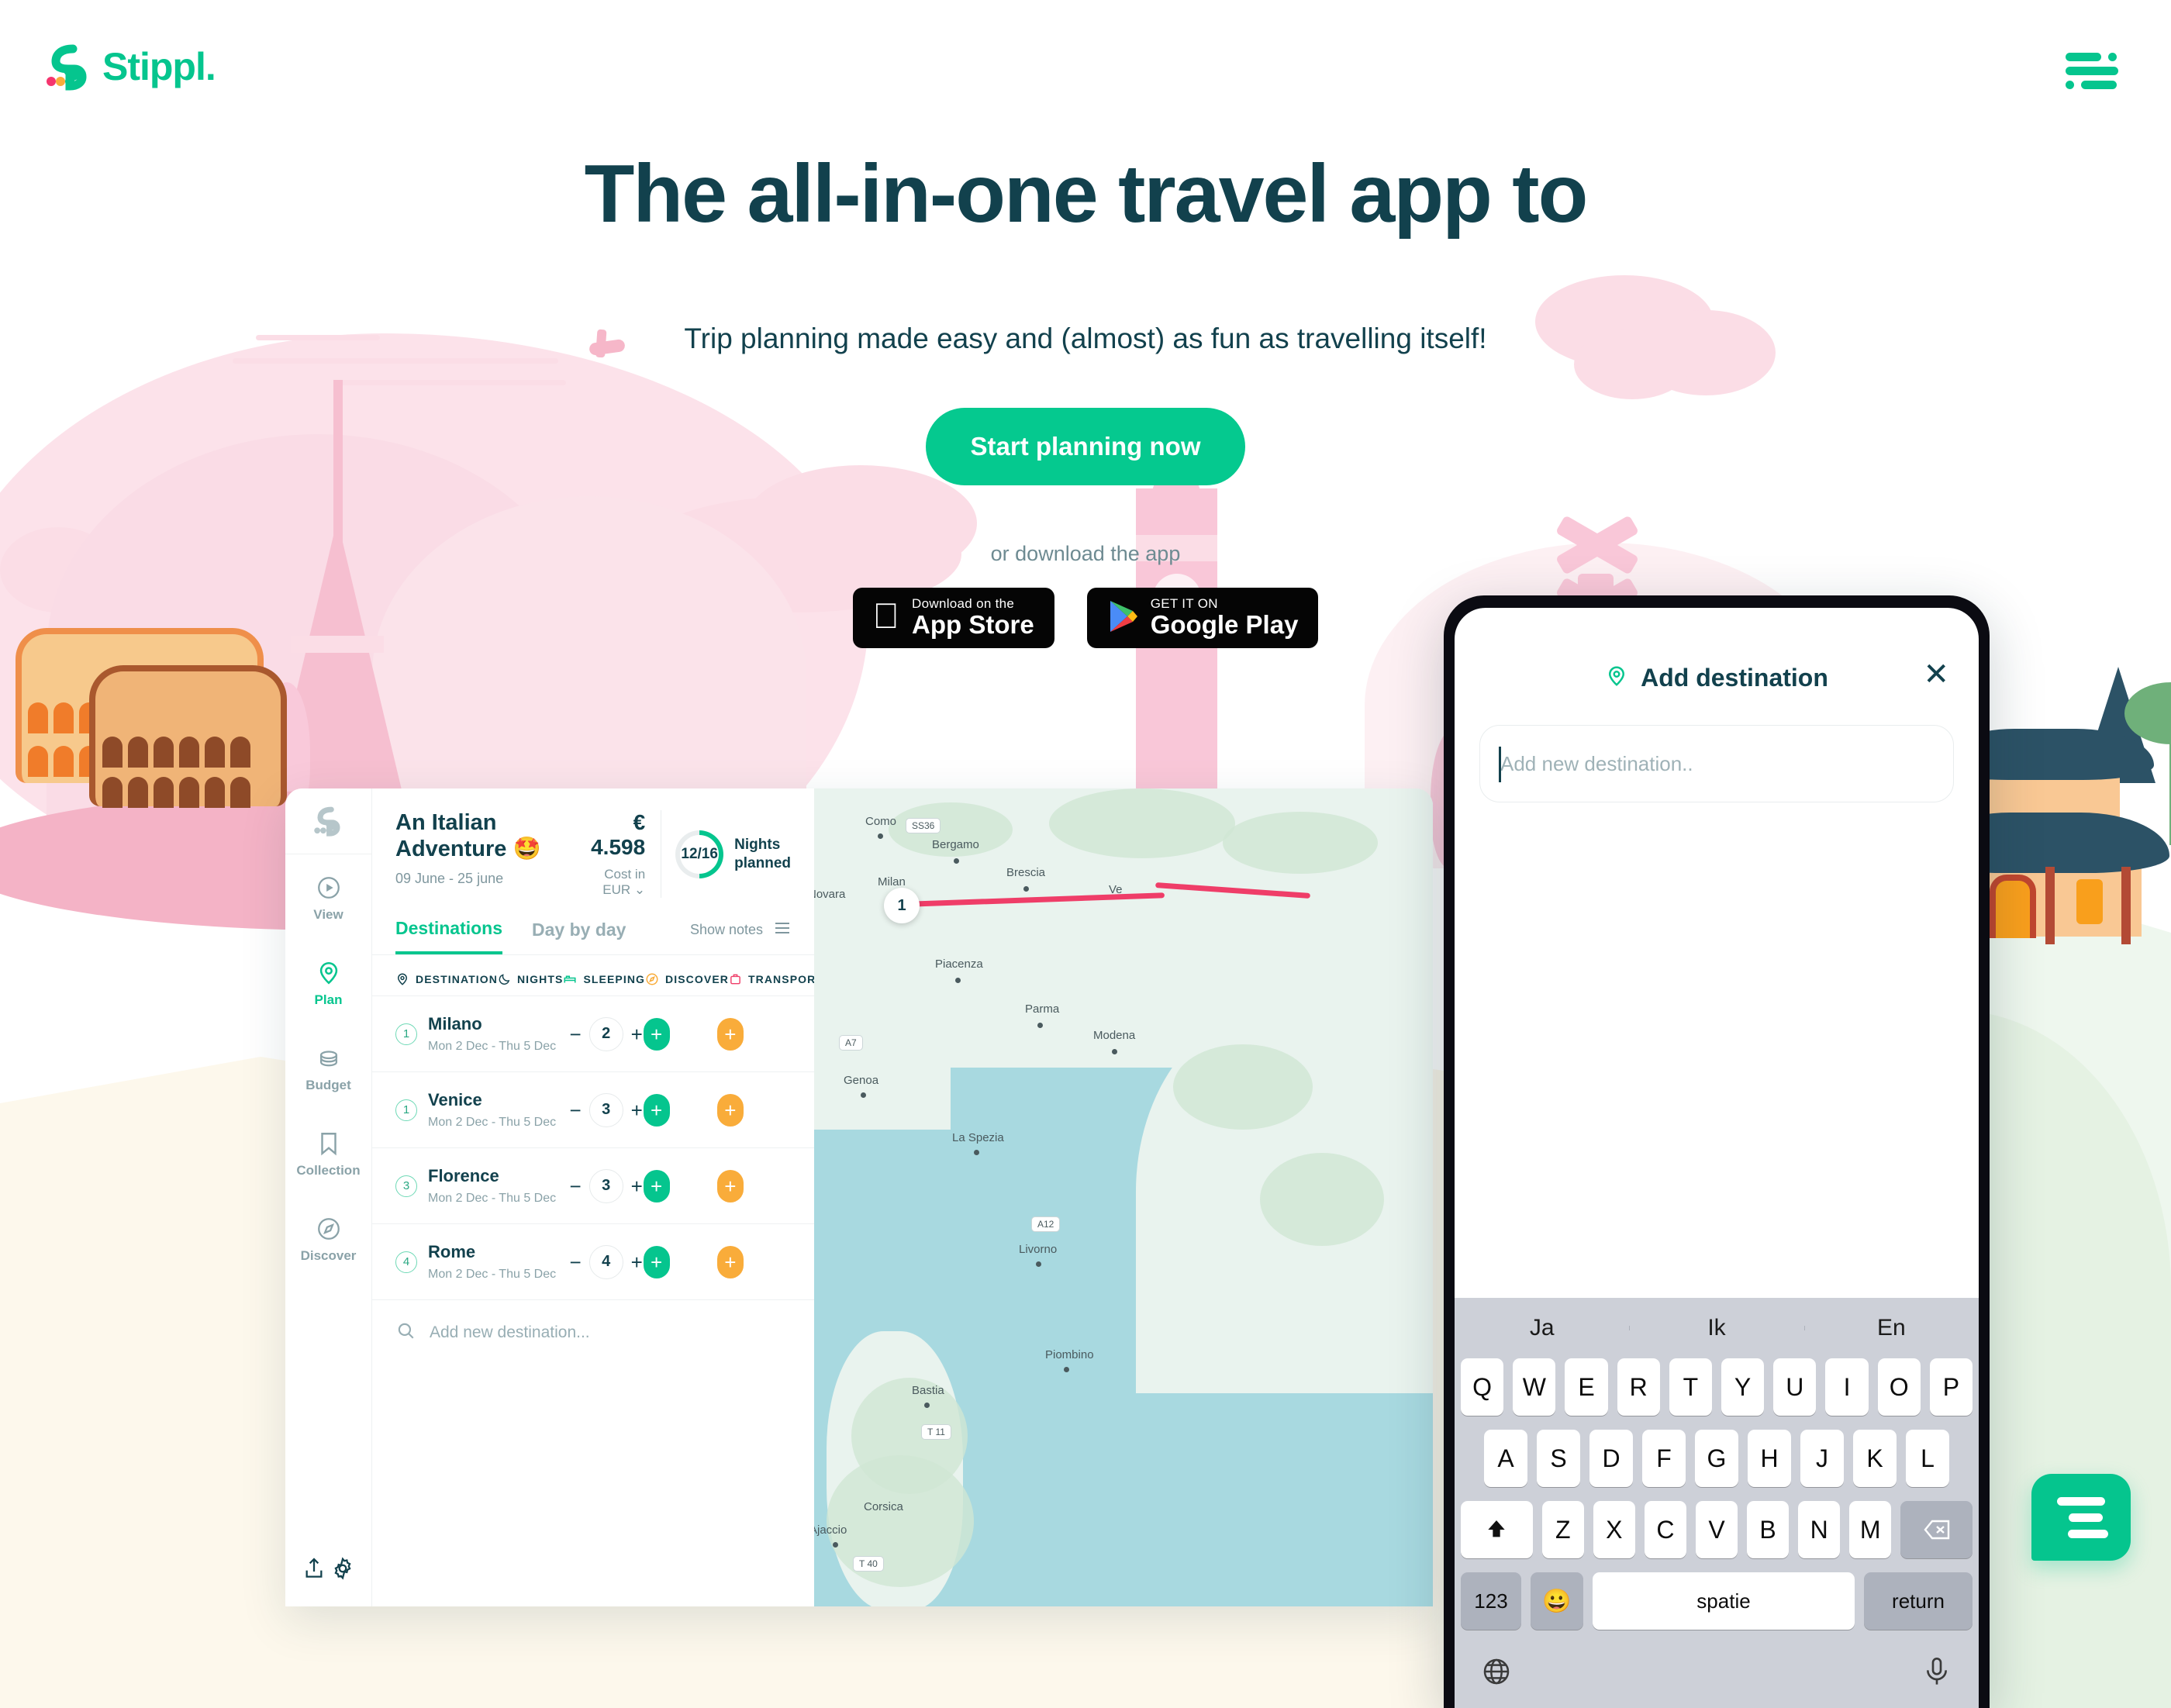  Describe the element at coordinates (892, 882) in the screenshot. I see `map-label: Milan` at that location.